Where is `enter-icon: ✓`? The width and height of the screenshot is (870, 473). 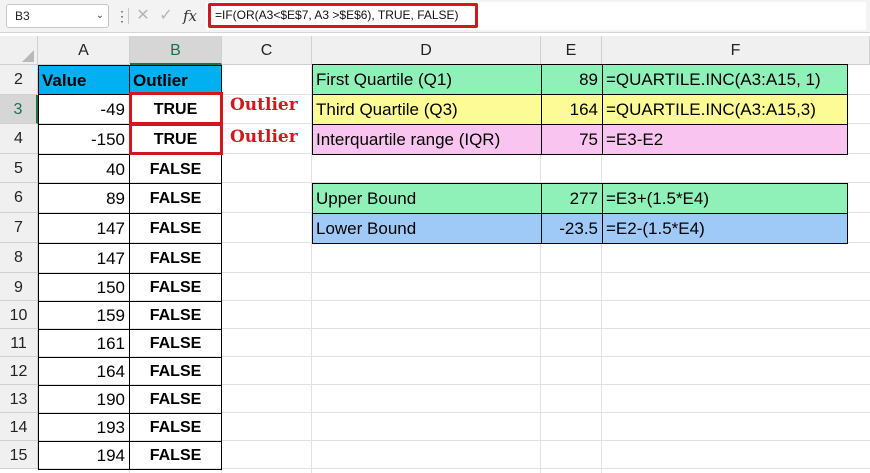
enter-icon: ✓ is located at coordinates (166, 16).